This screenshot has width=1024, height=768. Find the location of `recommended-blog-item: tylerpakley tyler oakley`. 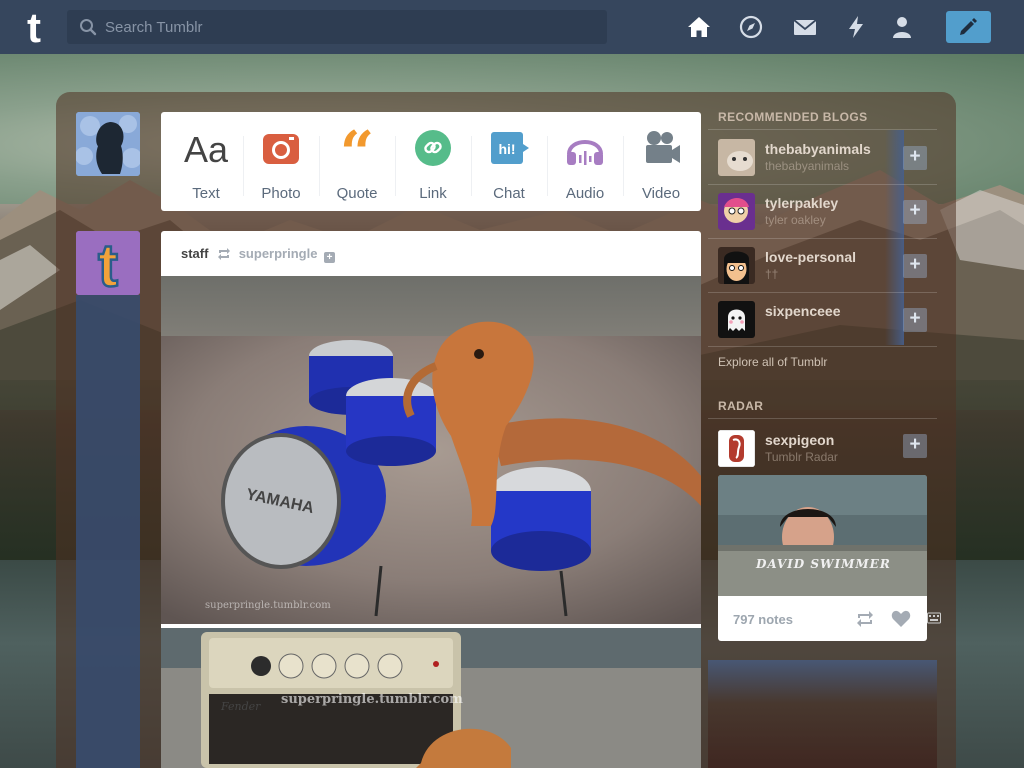

recommended-blog-item: tylerpakley tyler oakley is located at coordinates (823, 213).